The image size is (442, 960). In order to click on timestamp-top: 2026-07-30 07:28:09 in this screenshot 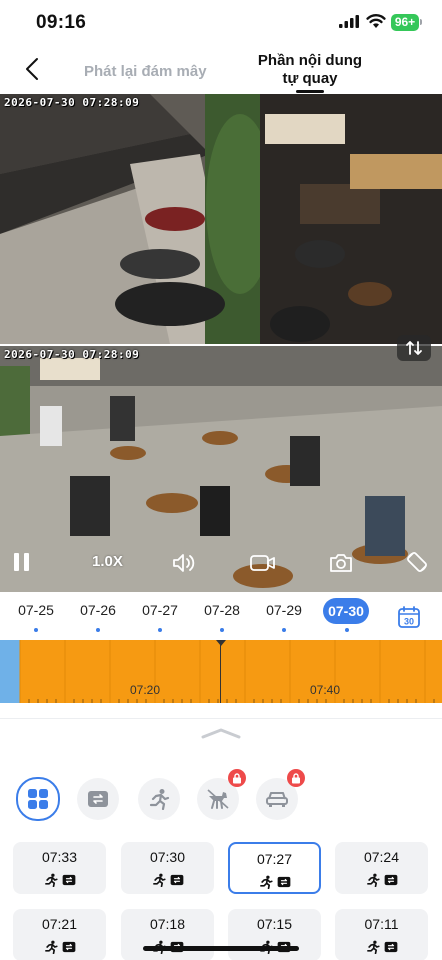, I will do `click(72, 102)`.